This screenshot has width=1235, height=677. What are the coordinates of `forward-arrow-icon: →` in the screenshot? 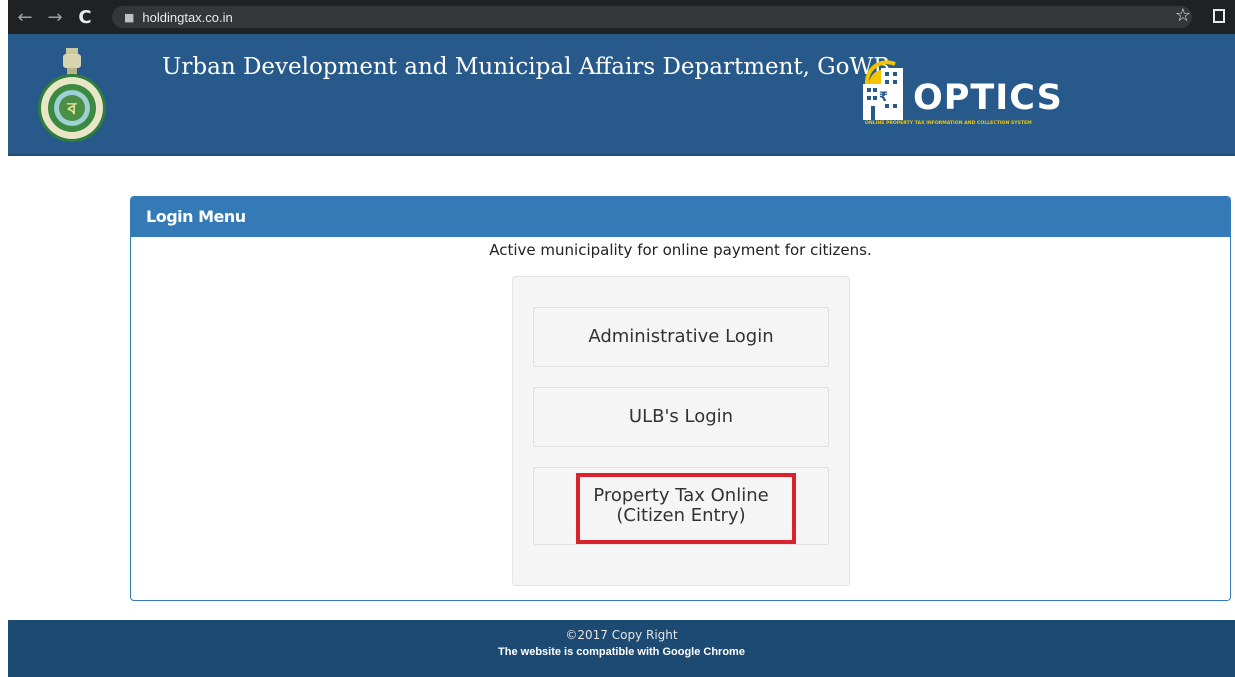 It's located at (55, 17).